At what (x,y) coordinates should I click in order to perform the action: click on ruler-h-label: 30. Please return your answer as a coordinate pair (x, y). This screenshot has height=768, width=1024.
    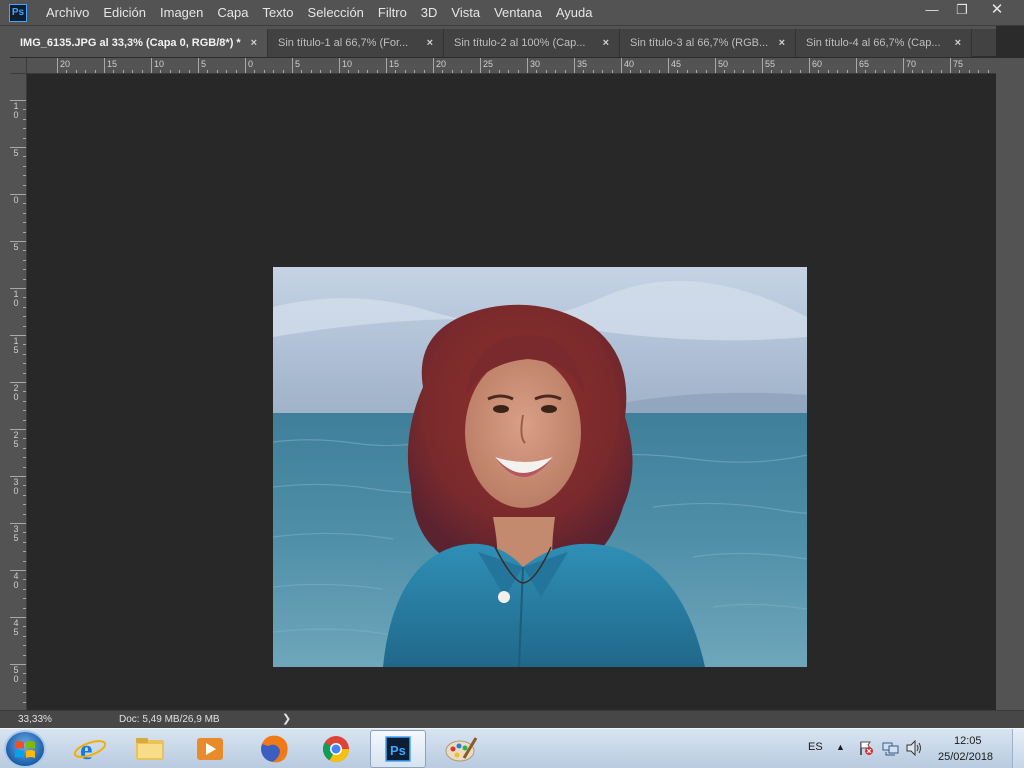
    Looking at the image, I should click on (535, 64).